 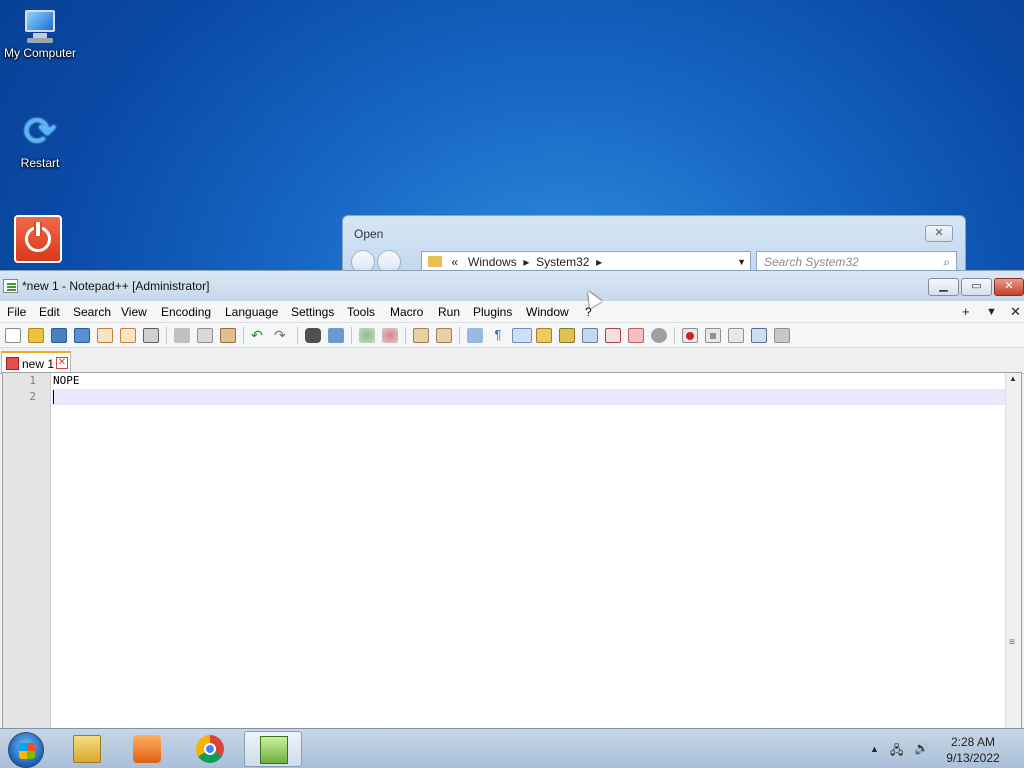 What do you see at coordinates (939, 233) in the screenshot?
I see `dialog-close-button: ✕` at bounding box center [939, 233].